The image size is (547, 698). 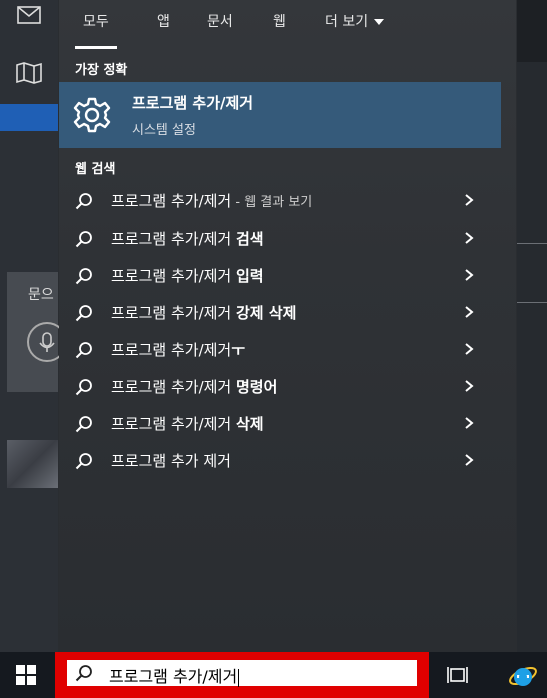 I want to click on taskbar: 프로그램 추가/제거, so click(x=273, y=675).